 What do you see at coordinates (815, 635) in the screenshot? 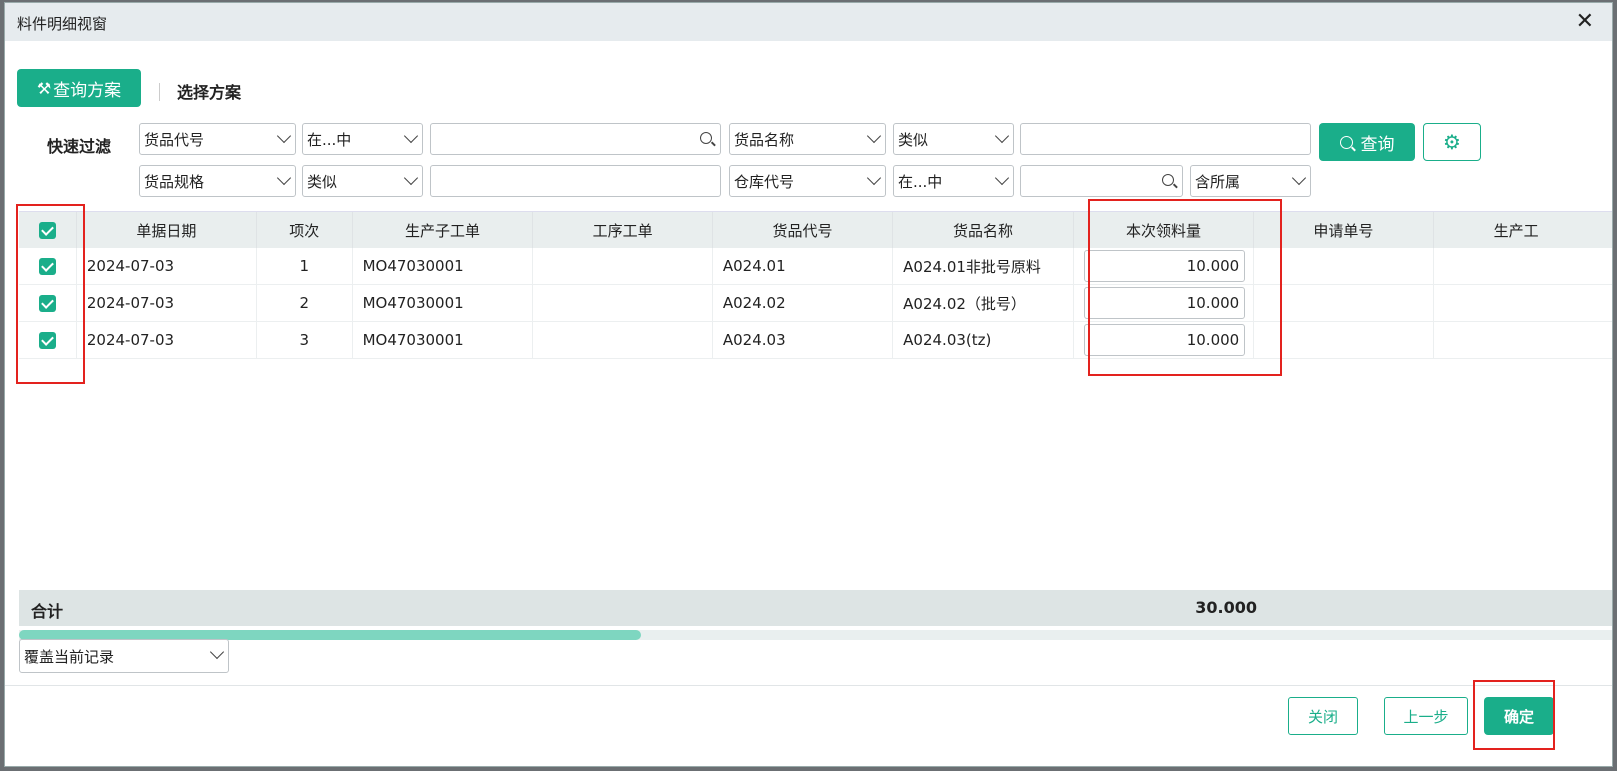
I see `horizontal-scrollbar` at bounding box center [815, 635].